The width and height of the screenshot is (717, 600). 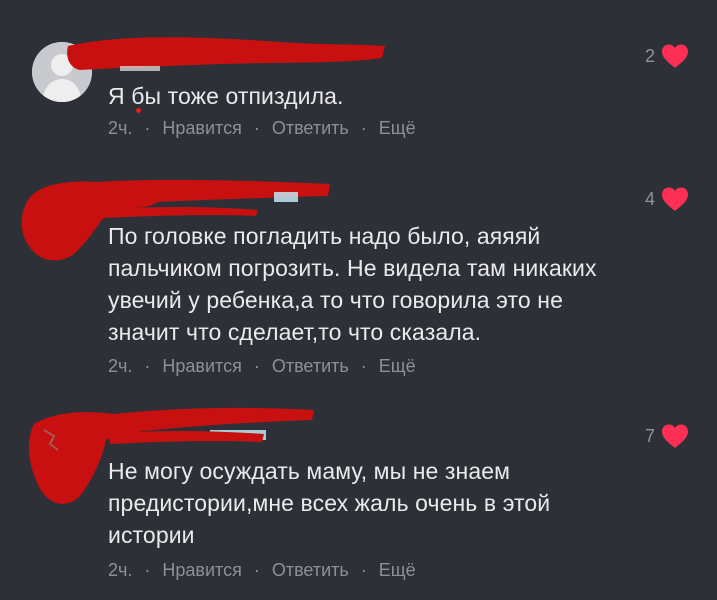 I want to click on like-count: 4, so click(x=649, y=198).